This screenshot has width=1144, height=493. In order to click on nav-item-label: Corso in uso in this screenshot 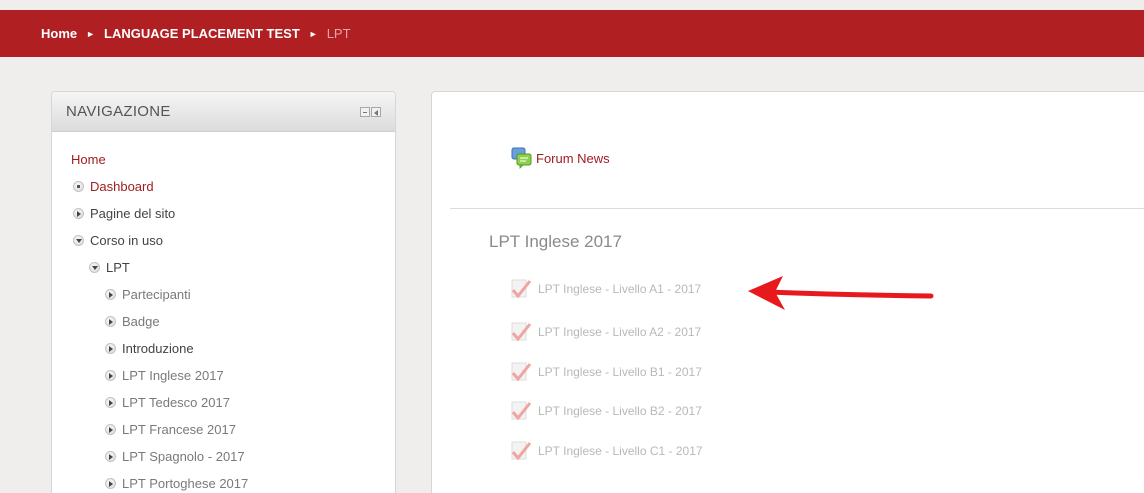, I will do `click(126, 240)`.